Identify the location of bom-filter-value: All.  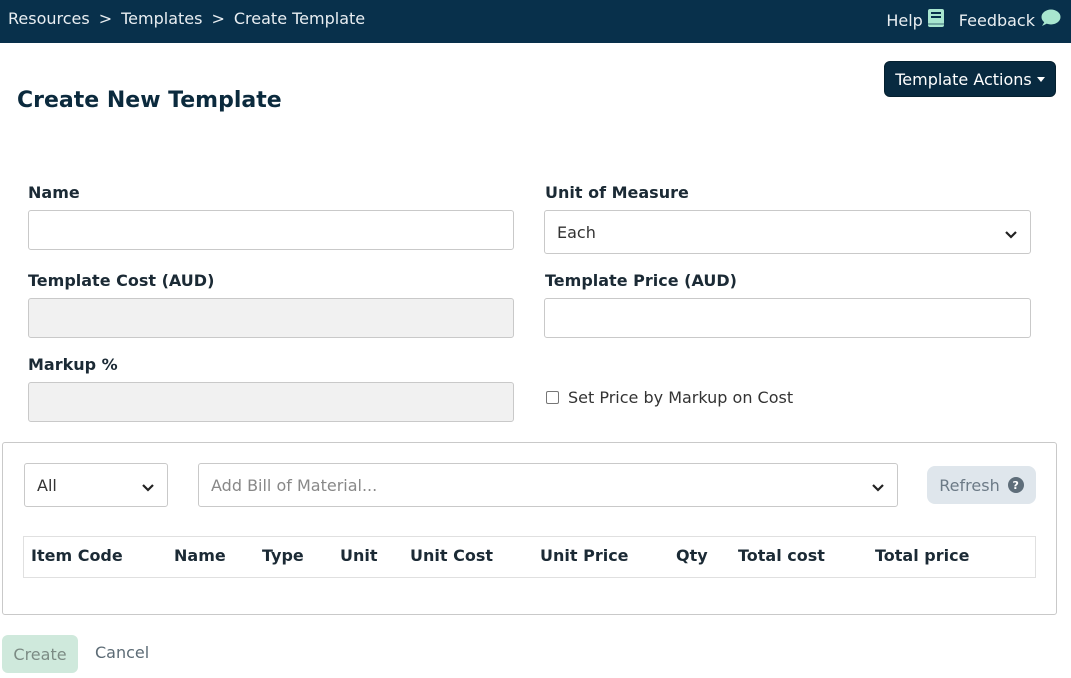
(47, 485).